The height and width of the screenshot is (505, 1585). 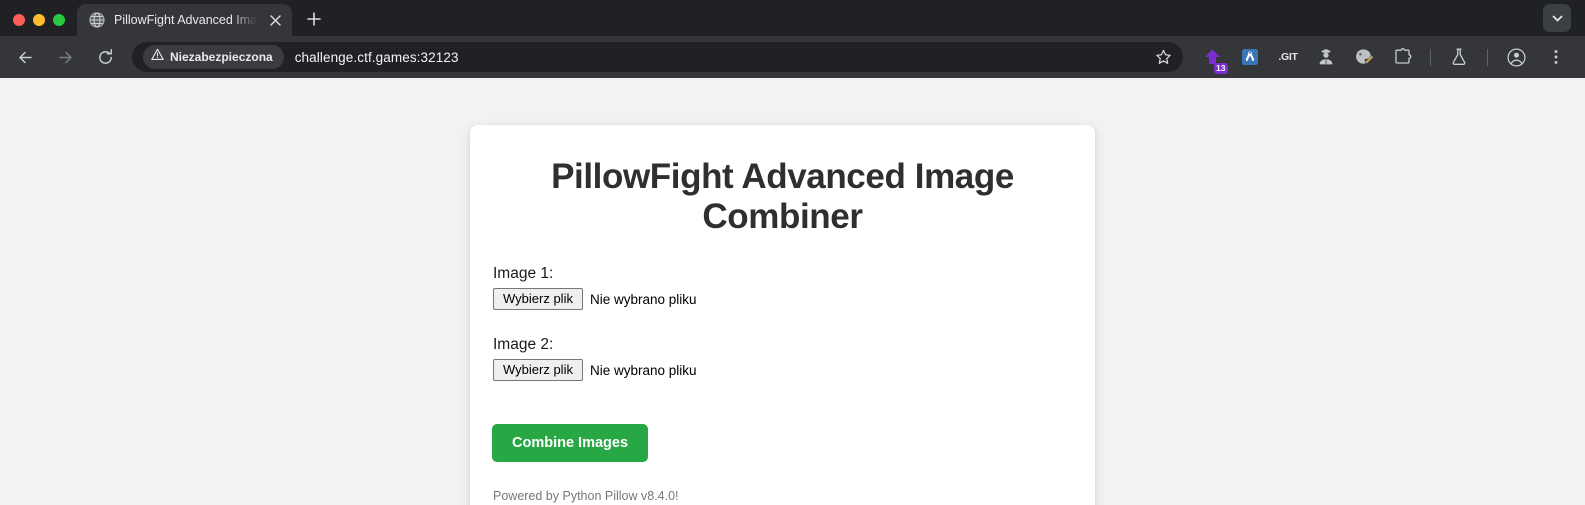 I want to click on image-1-file-input: Wybierz plik Nie wybrano pliku, so click(x=782, y=299).